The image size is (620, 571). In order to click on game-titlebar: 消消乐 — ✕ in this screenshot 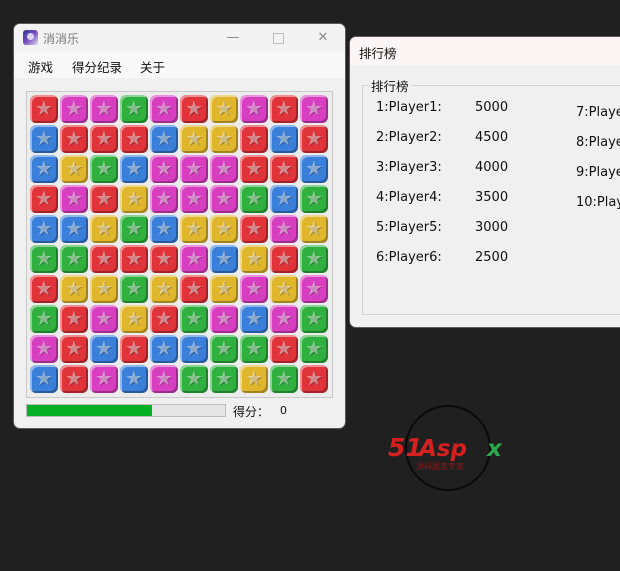, I will do `click(179, 38)`.